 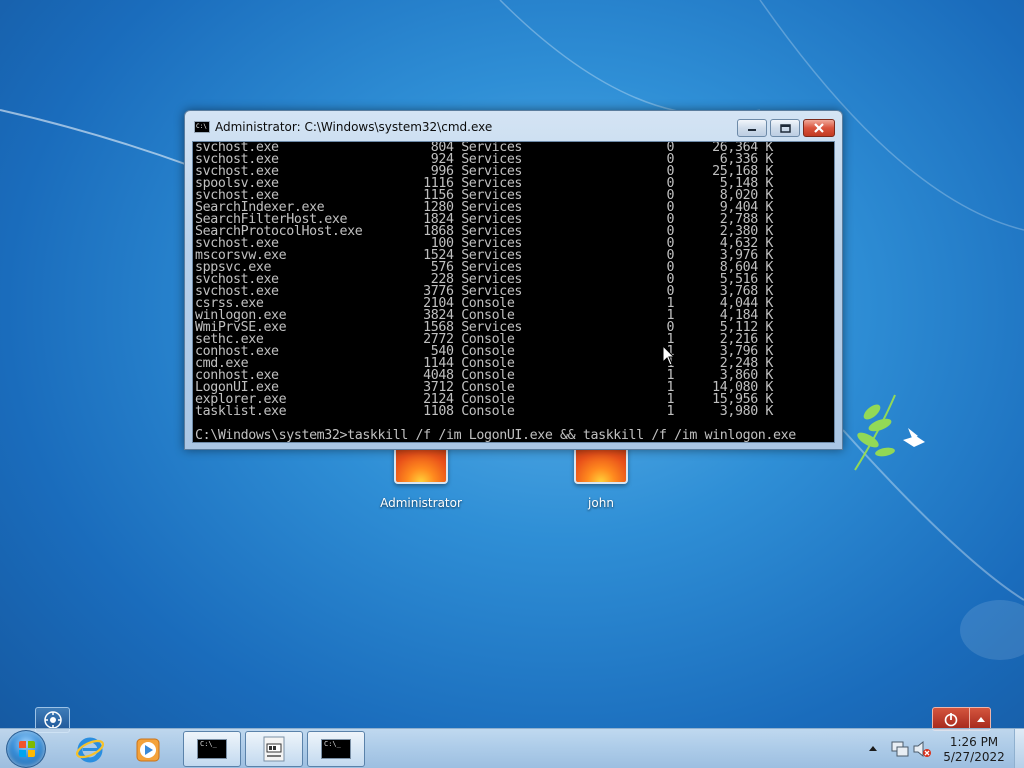 I want to click on maximize-button, so click(x=785, y=128).